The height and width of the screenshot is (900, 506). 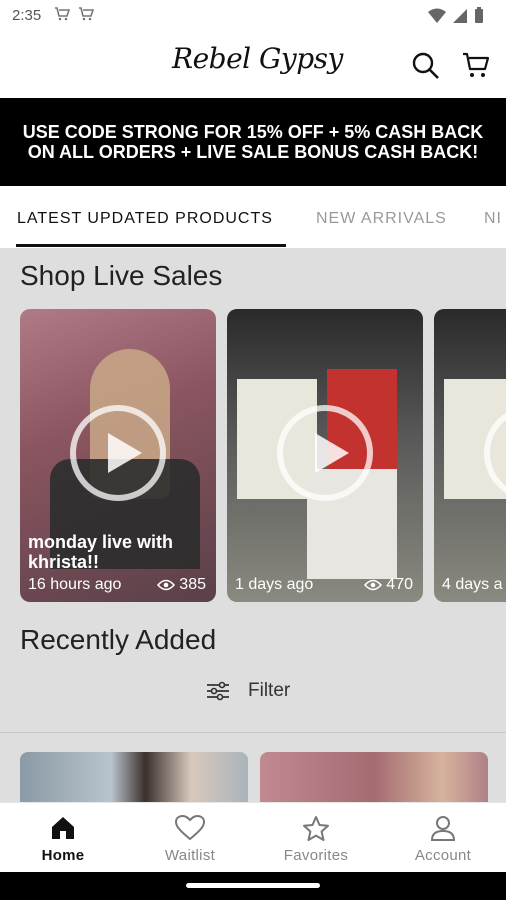 I want to click on home-icon, so click(x=63, y=828).